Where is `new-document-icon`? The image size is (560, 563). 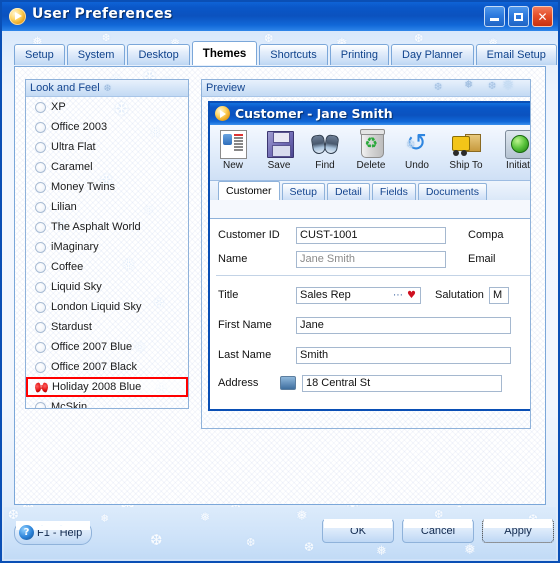 new-document-icon is located at coordinates (233, 143).